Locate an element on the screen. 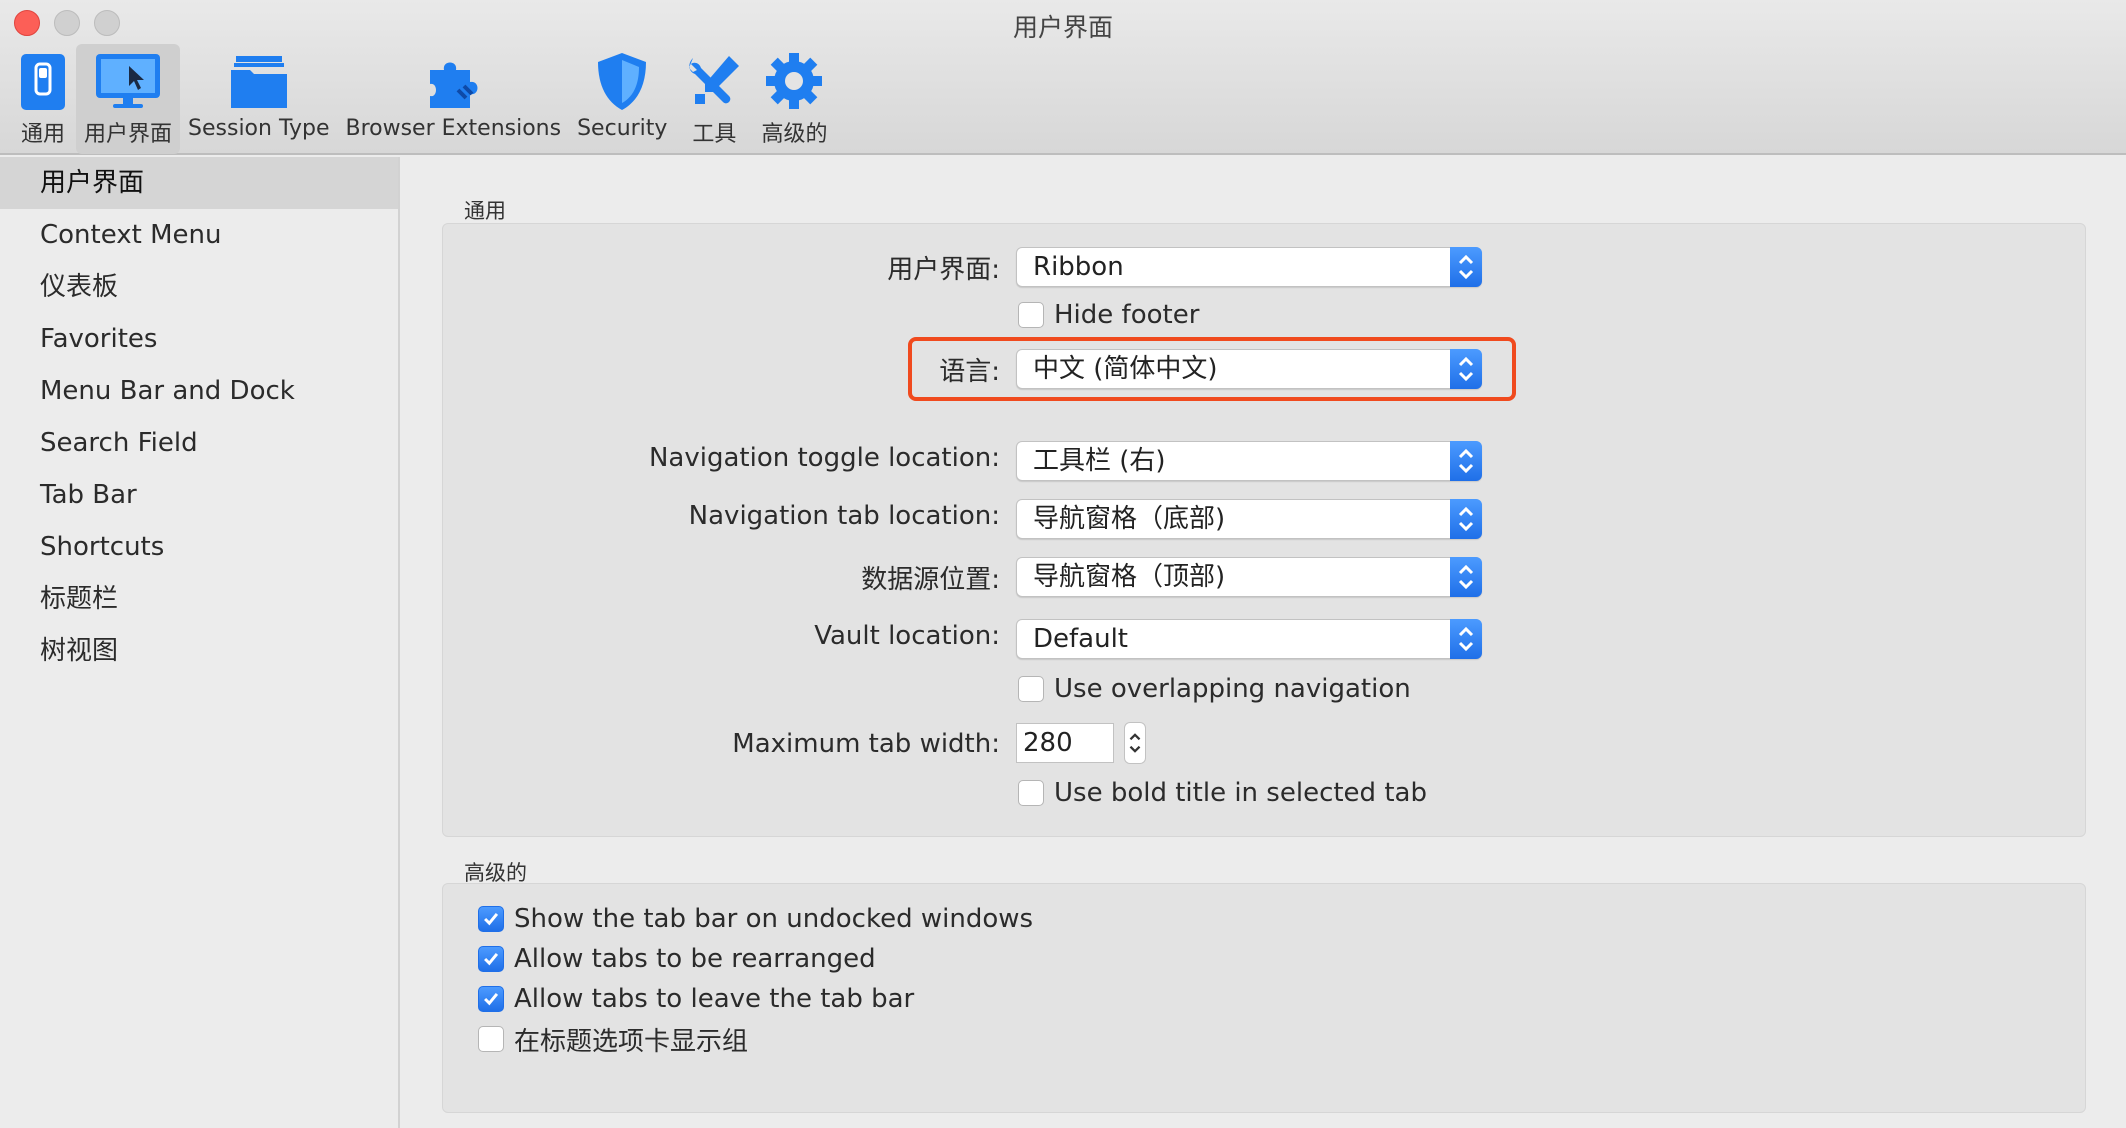 This screenshot has height=1128, width=2126. sidebar-item-user-interface: 用户界面 is located at coordinates (199, 183).